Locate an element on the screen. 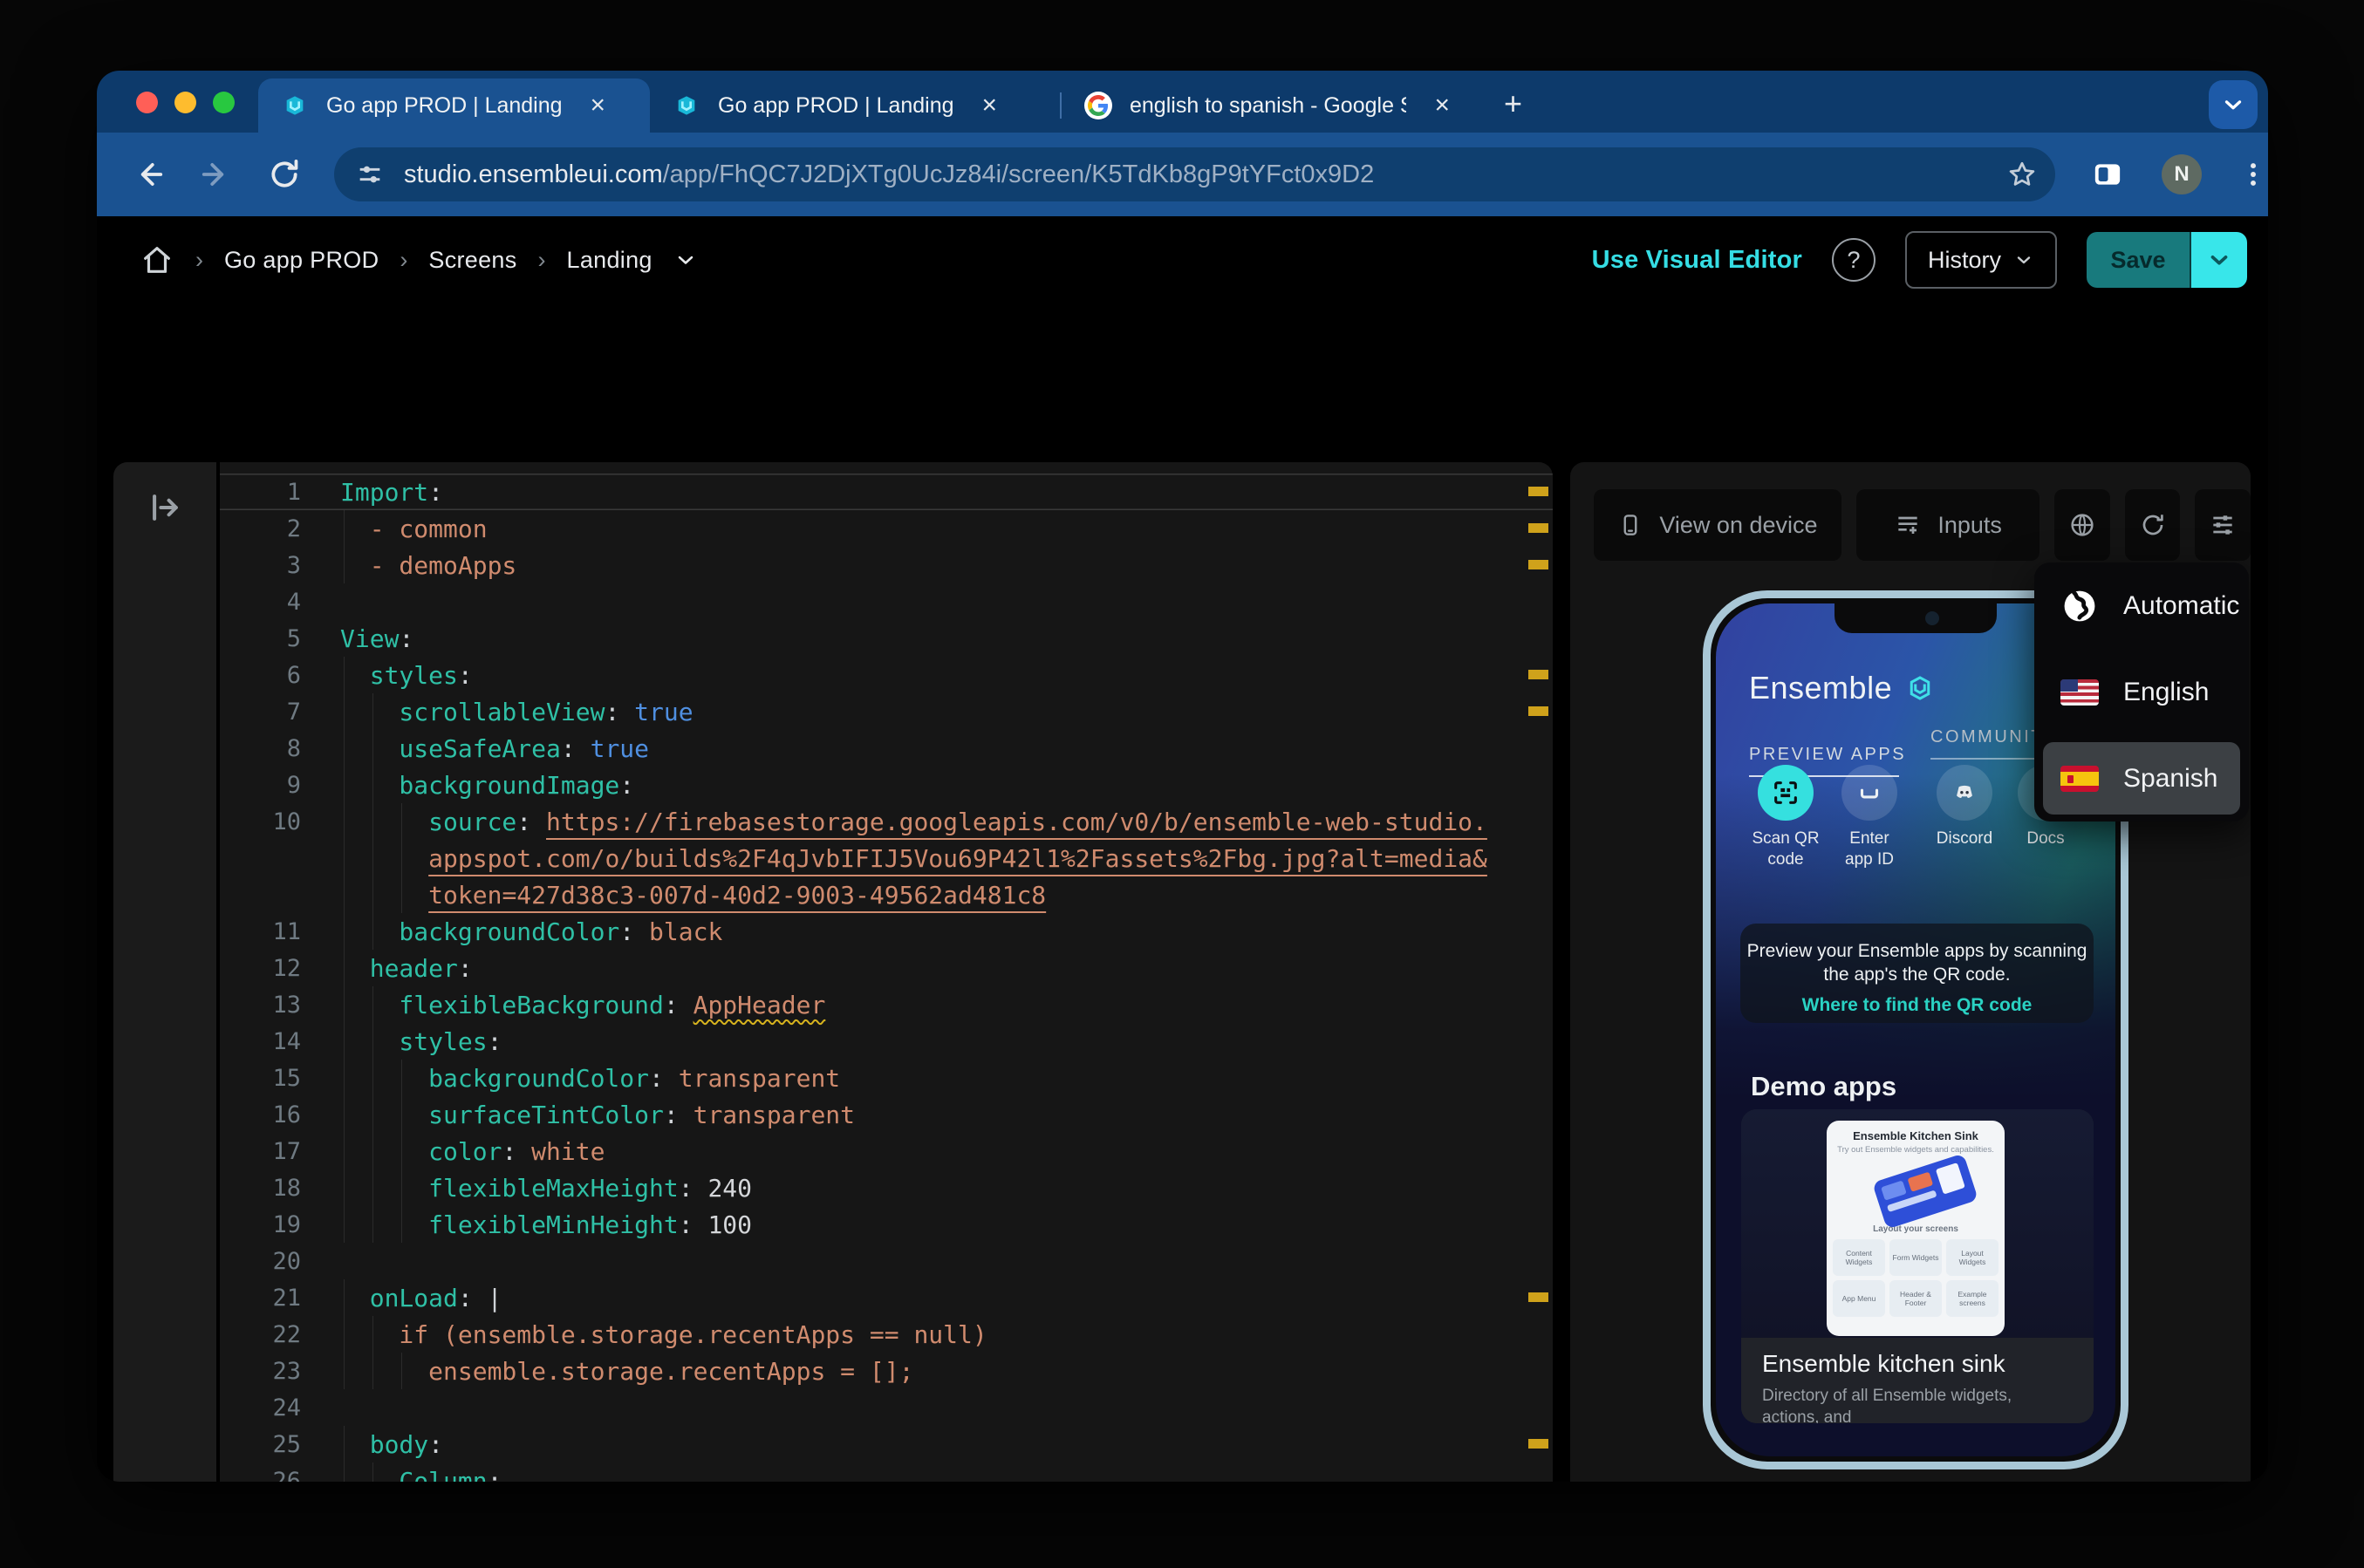 This screenshot has width=2364, height=1568. site-settings-icon is located at coordinates (370, 174).